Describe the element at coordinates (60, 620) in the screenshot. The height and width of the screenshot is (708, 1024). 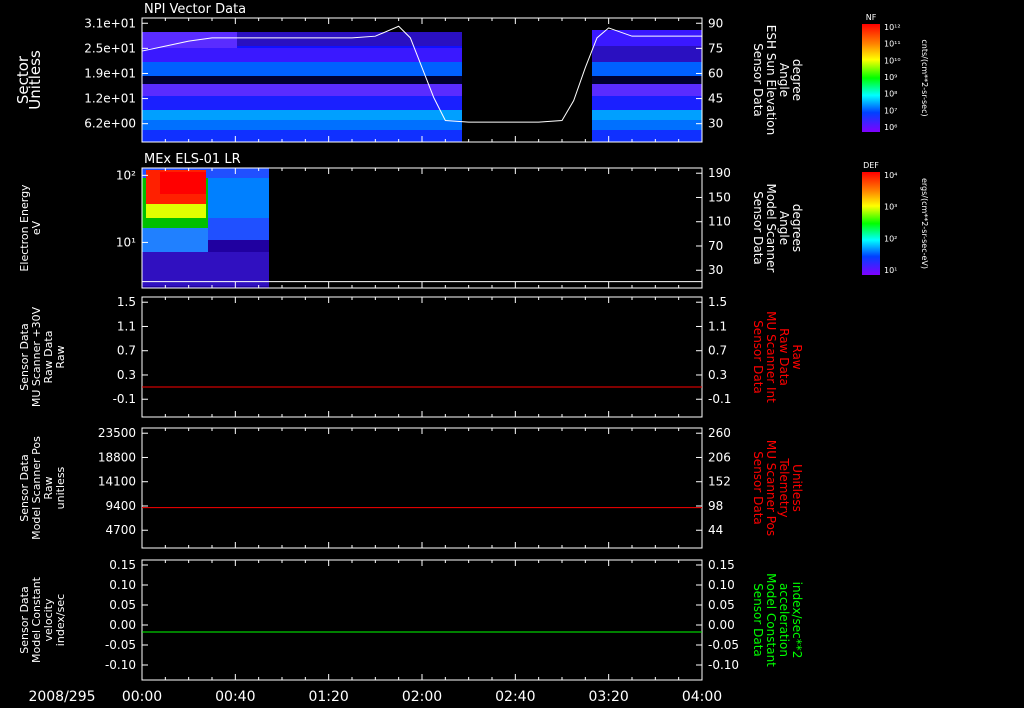
I see `left-axis-label: index/sec` at that location.